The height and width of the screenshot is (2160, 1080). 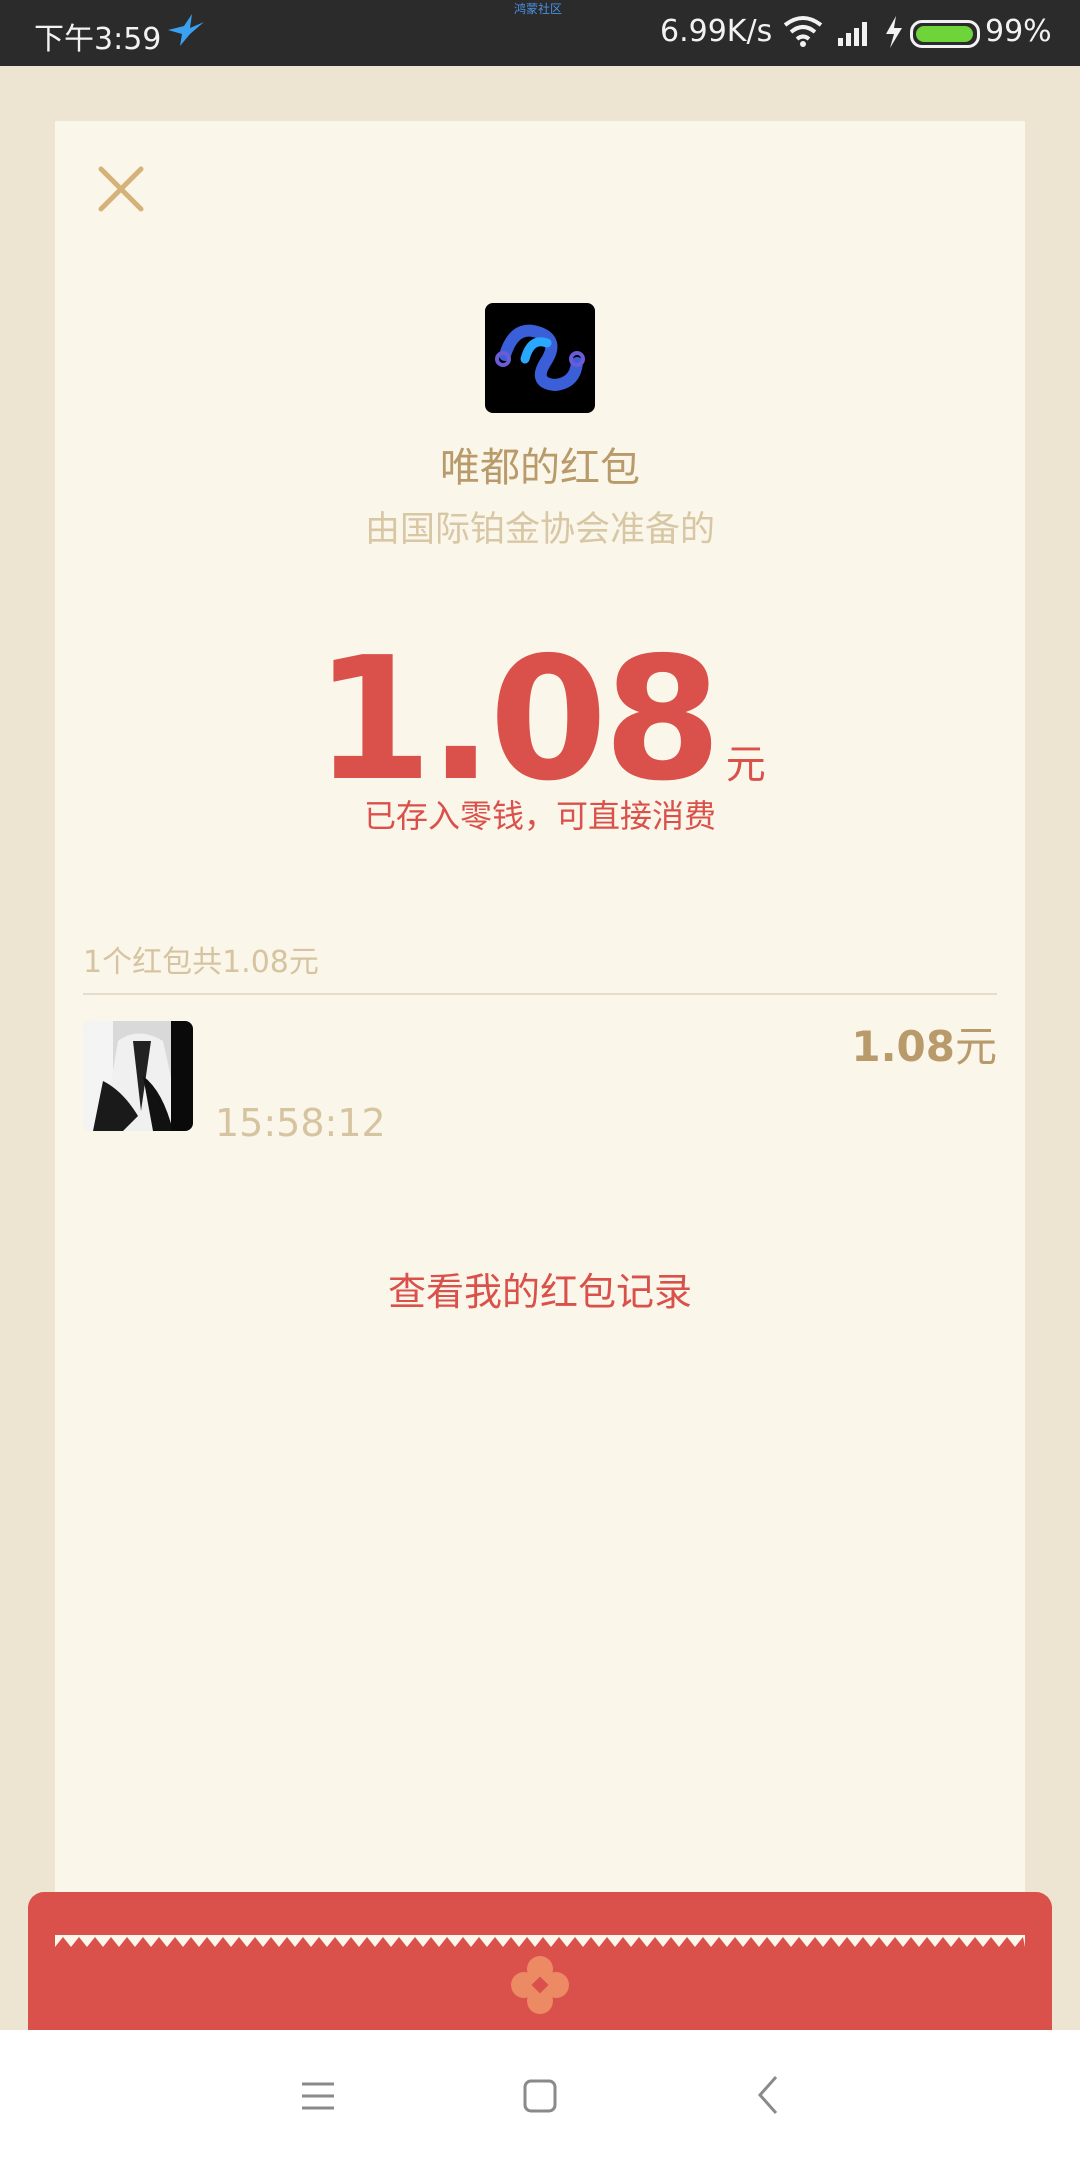 What do you see at coordinates (1018, 31) in the screenshot?
I see `battery-percent: 99%` at bounding box center [1018, 31].